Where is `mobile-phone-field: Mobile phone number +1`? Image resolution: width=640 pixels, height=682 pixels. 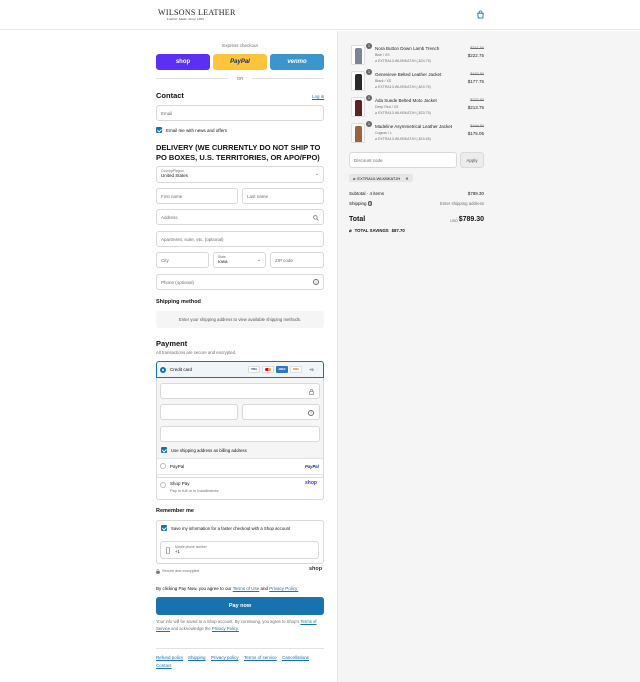 mobile-phone-field: Mobile phone number +1 is located at coordinates (239, 550).